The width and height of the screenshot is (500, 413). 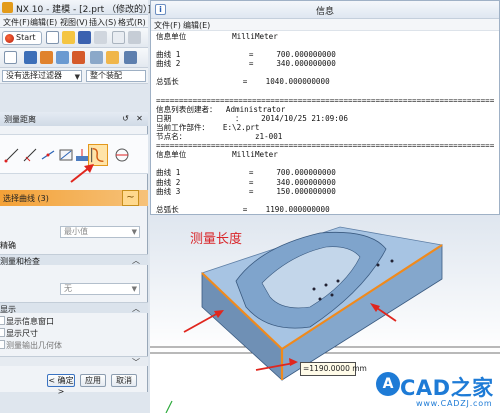 I want to click on diameter-icon, so click(x=122, y=155).